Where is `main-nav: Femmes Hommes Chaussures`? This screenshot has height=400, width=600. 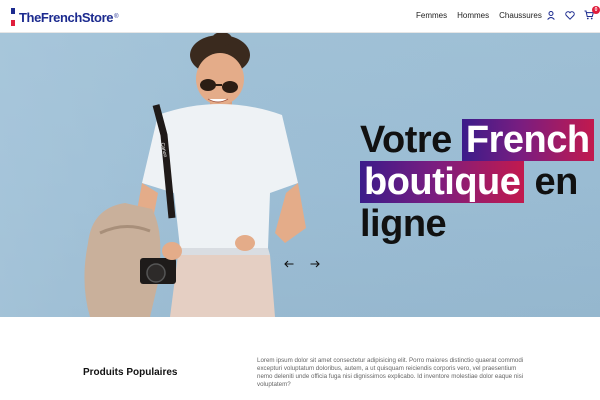 main-nav: Femmes Hommes Chaussures is located at coordinates (479, 15).